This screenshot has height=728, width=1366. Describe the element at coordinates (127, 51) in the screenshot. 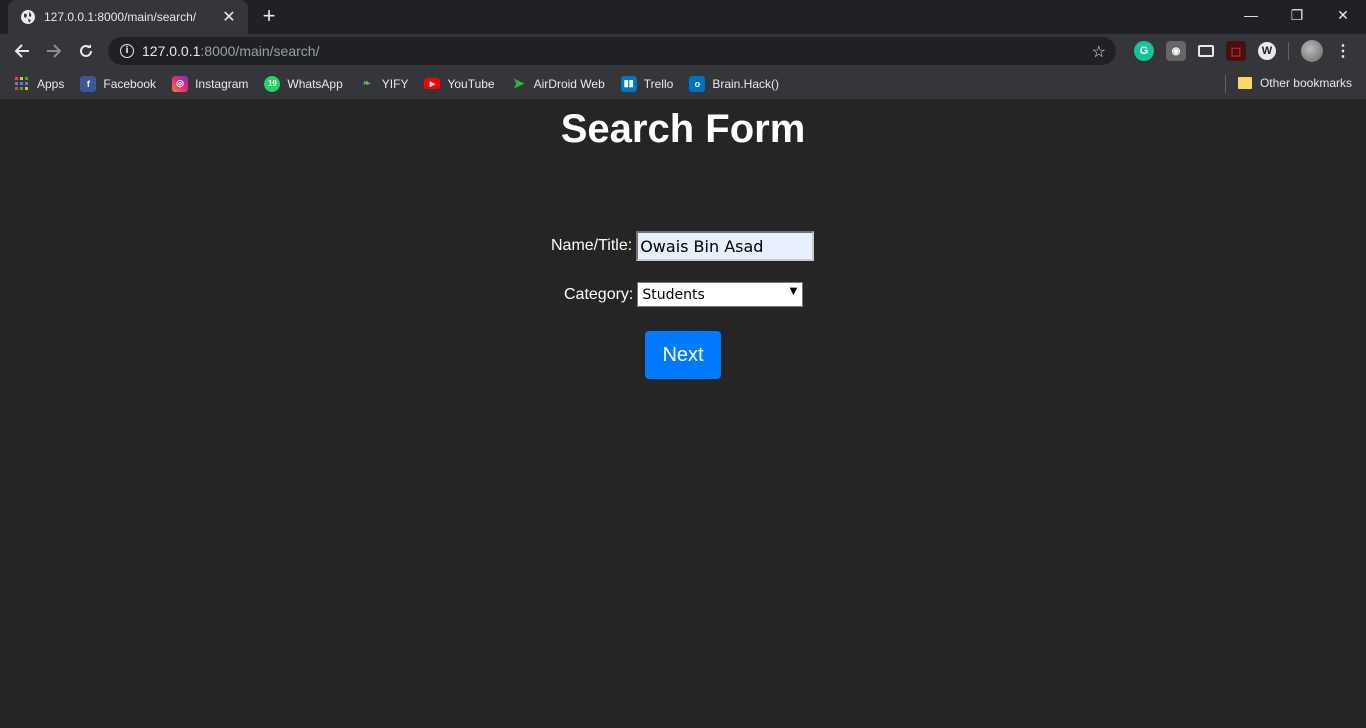

I see `site-info-icon: i` at that location.